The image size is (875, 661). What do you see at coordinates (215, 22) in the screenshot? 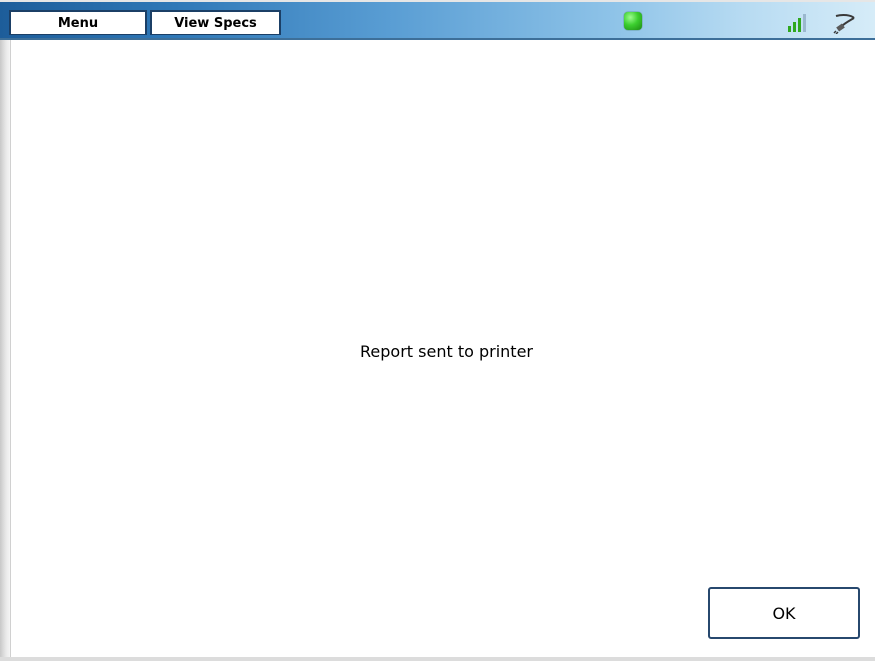
I see `view-specs-button: View Specs` at bounding box center [215, 22].